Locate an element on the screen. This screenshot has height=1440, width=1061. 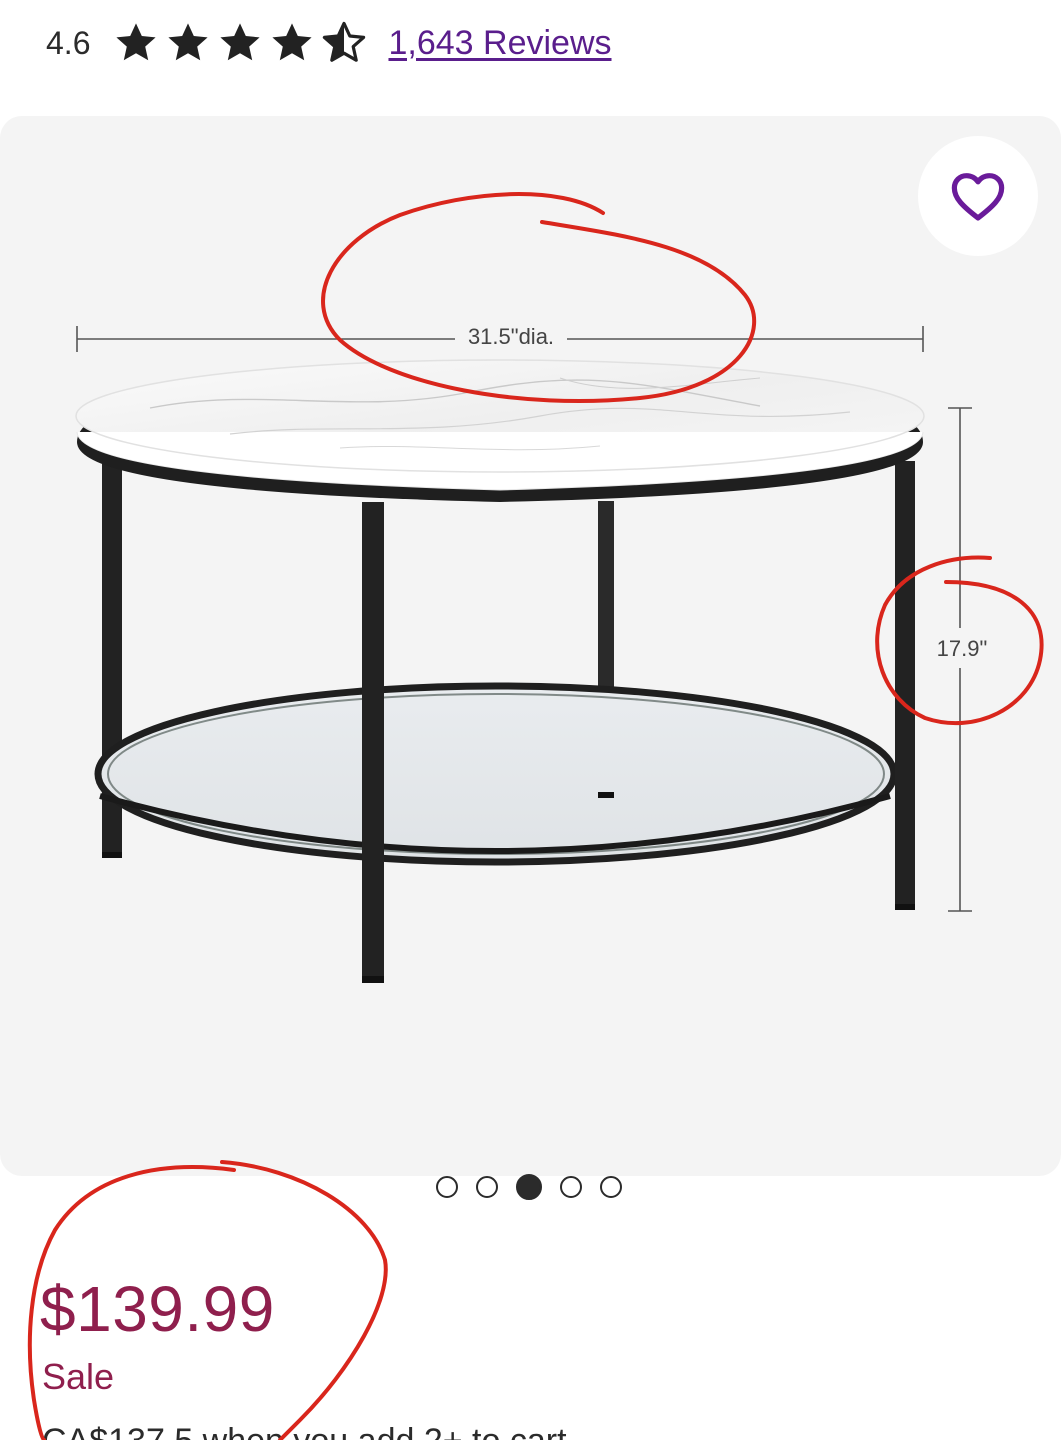
favorite-button is located at coordinates (978, 196).